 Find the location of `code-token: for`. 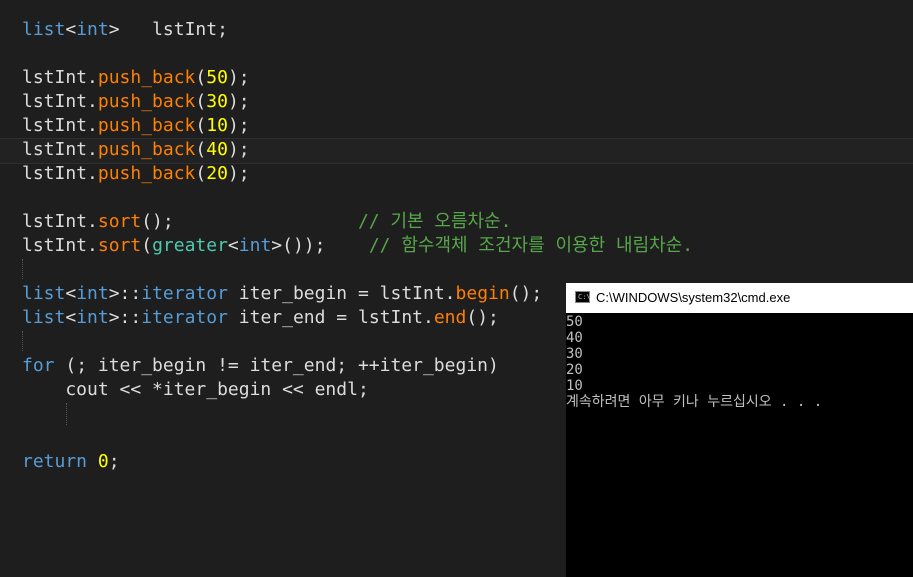

code-token: for is located at coordinates (38, 365).